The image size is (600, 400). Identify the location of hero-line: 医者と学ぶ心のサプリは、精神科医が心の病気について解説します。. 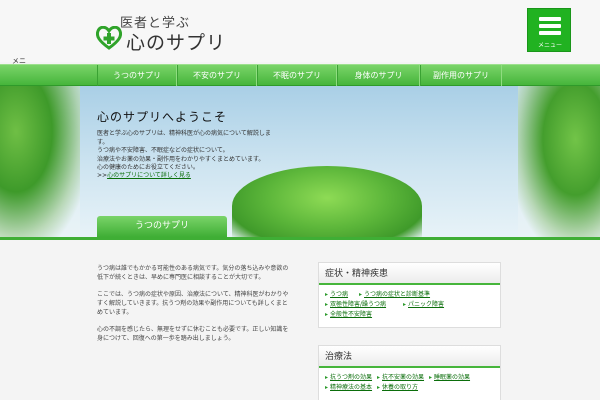
(184, 138).